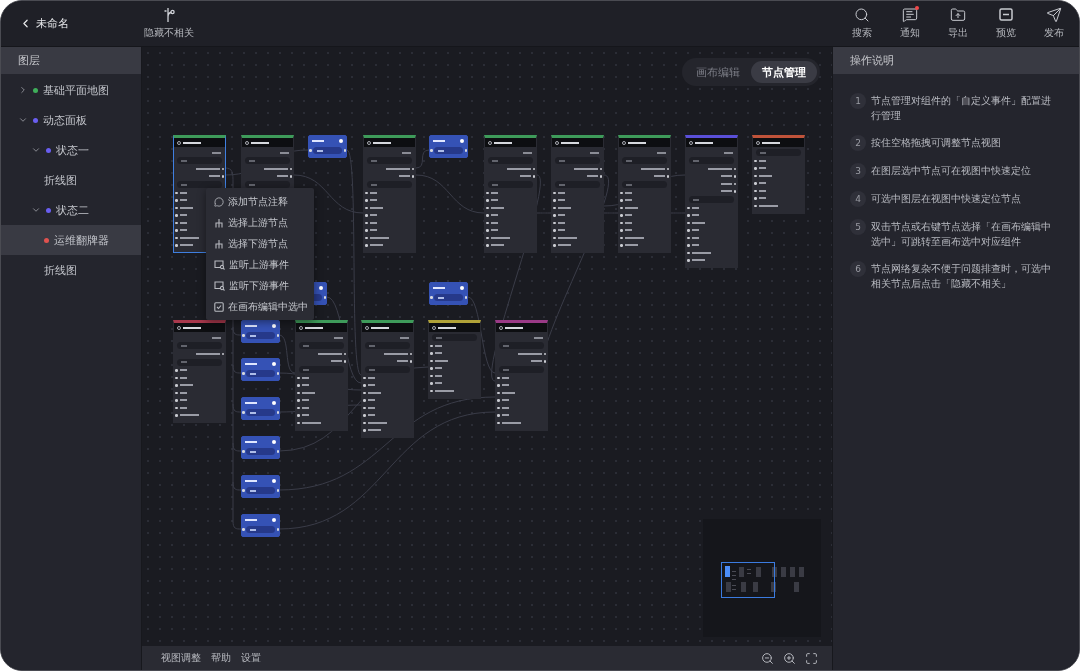 The height and width of the screenshot is (671, 1080). What do you see at coordinates (946, 199) in the screenshot?
I see `step-text: 可选中图层在视图中快速定位节点` at bounding box center [946, 199].